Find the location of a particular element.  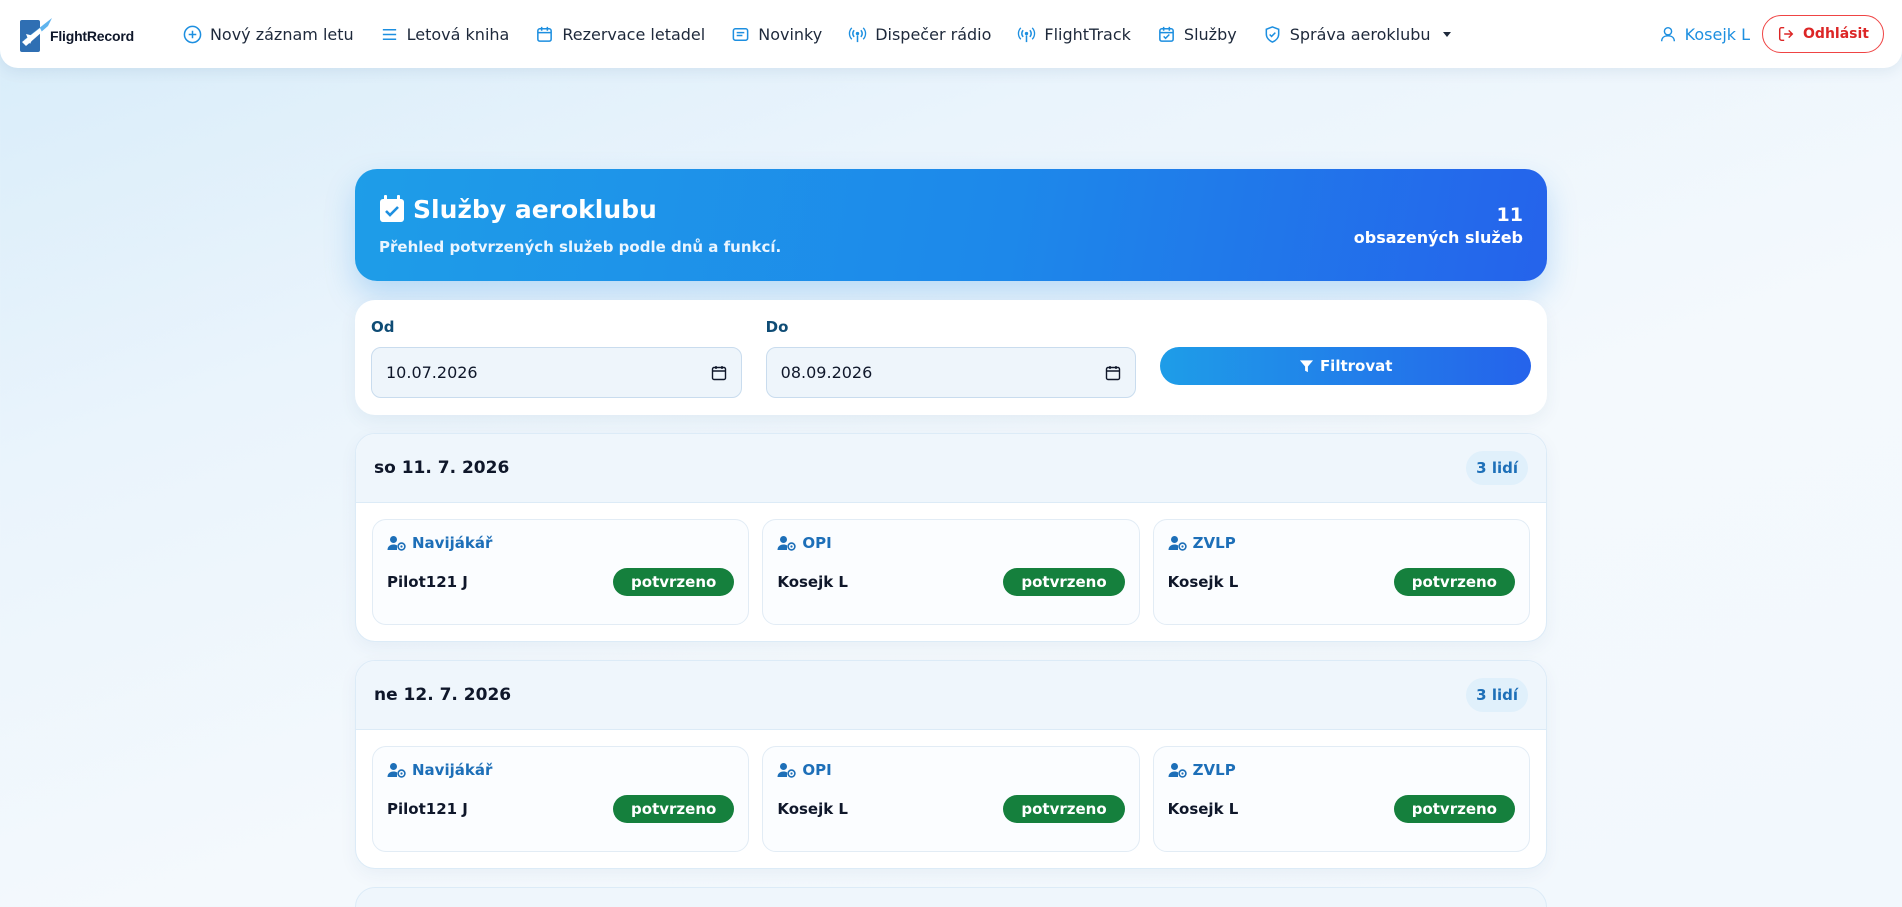

nav-item-label: Rezervace letadel is located at coordinates (634, 34).